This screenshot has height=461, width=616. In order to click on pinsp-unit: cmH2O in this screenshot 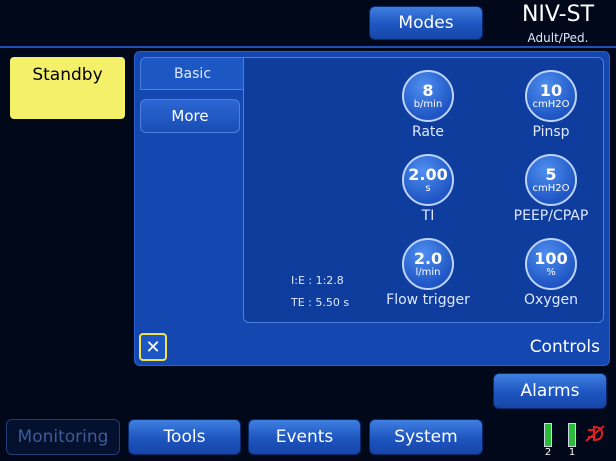, I will do `click(551, 104)`.